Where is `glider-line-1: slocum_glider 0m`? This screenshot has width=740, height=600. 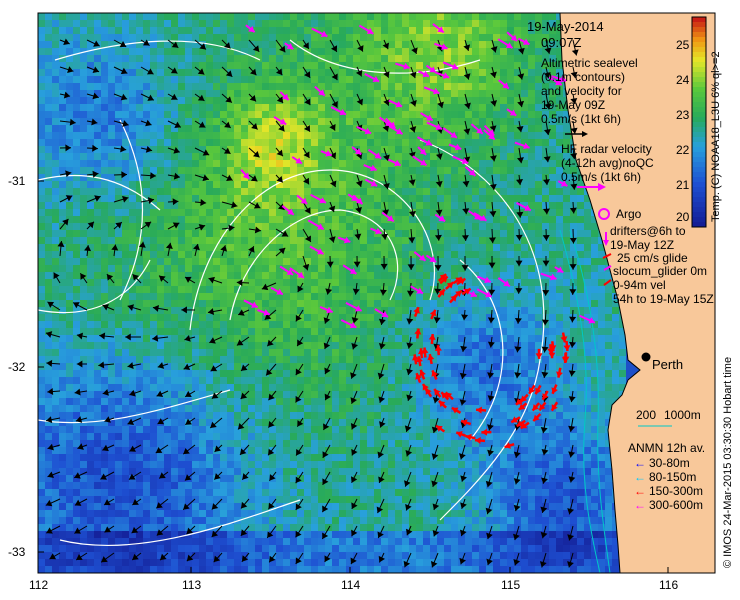 glider-line-1: slocum_glider 0m is located at coordinates (660, 271).